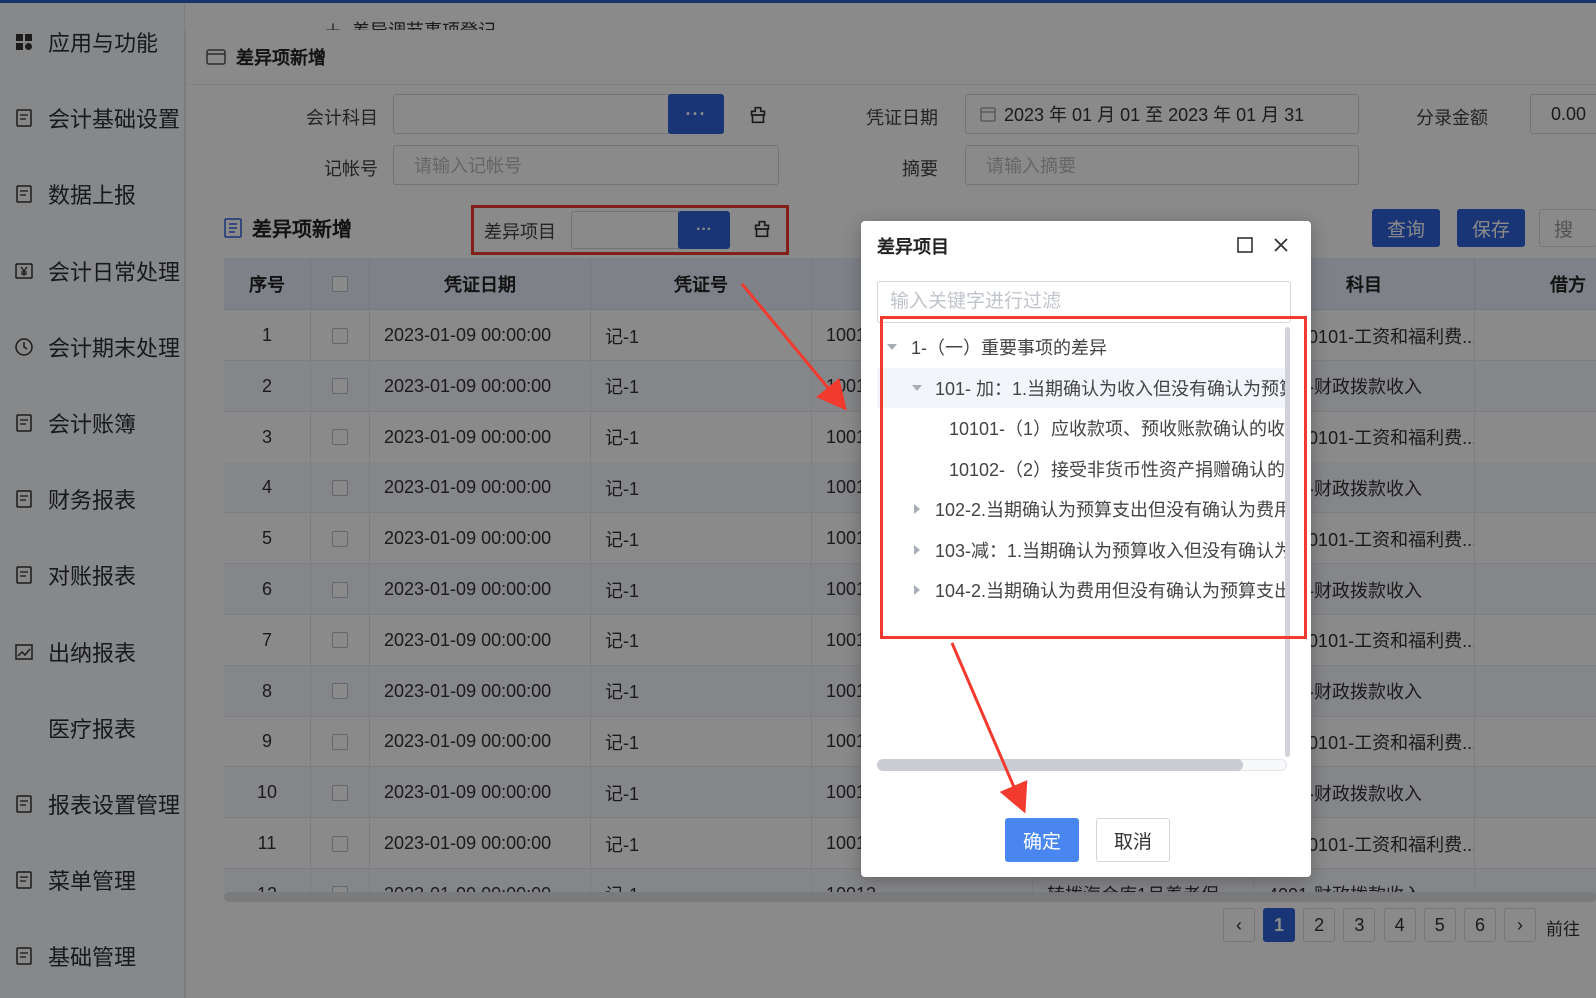 The image size is (1596, 998). What do you see at coordinates (1245, 245) in the screenshot?
I see `maximize-icon` at bounding box center [1245, 245].